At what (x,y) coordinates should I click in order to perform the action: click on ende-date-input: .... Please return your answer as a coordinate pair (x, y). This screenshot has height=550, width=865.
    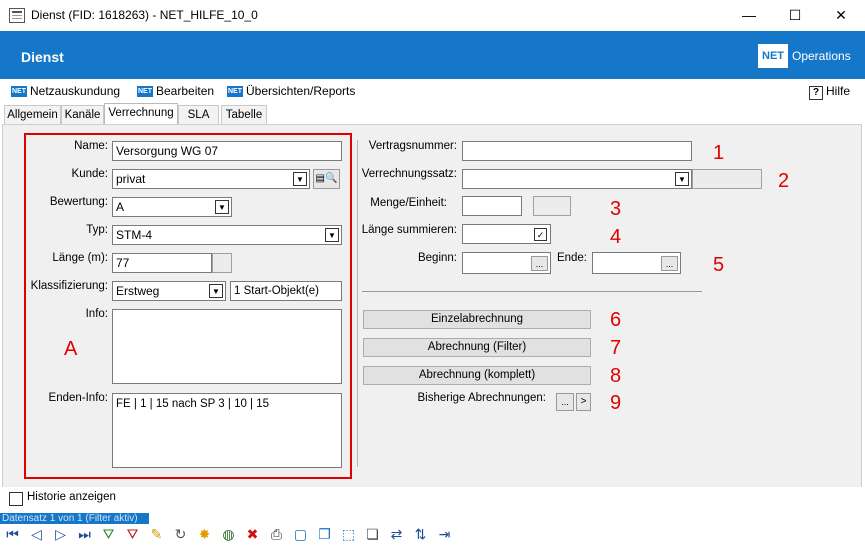
    Looking at the image, I should click on (636, 263).